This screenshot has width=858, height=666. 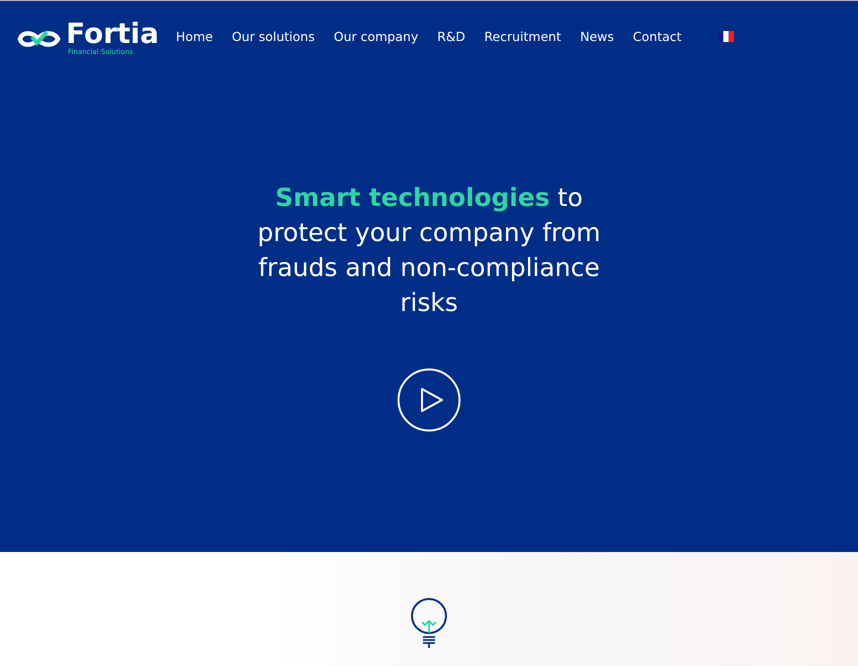 I want to click on nav-link: Recruitment, so click(x=523, y=36).